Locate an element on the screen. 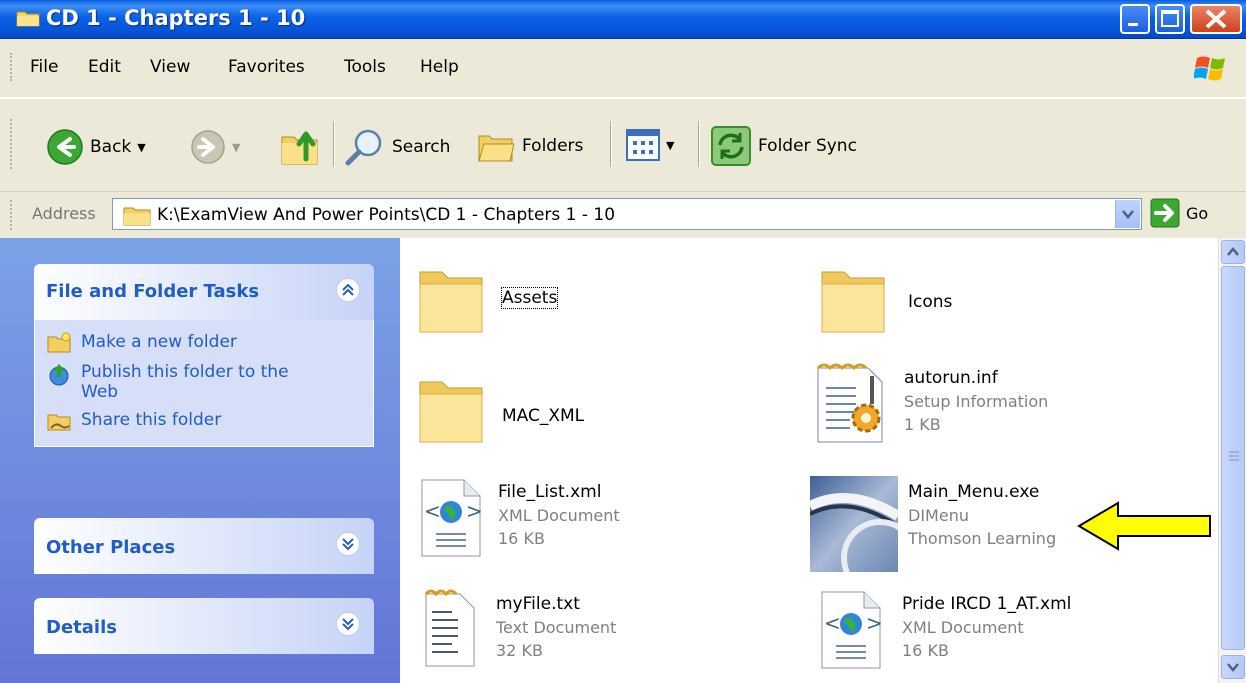 The width and height of the screenshot is (1246, 683). task-publish-folder: Publish this folder to the Web is located at coordinates (204, 380).